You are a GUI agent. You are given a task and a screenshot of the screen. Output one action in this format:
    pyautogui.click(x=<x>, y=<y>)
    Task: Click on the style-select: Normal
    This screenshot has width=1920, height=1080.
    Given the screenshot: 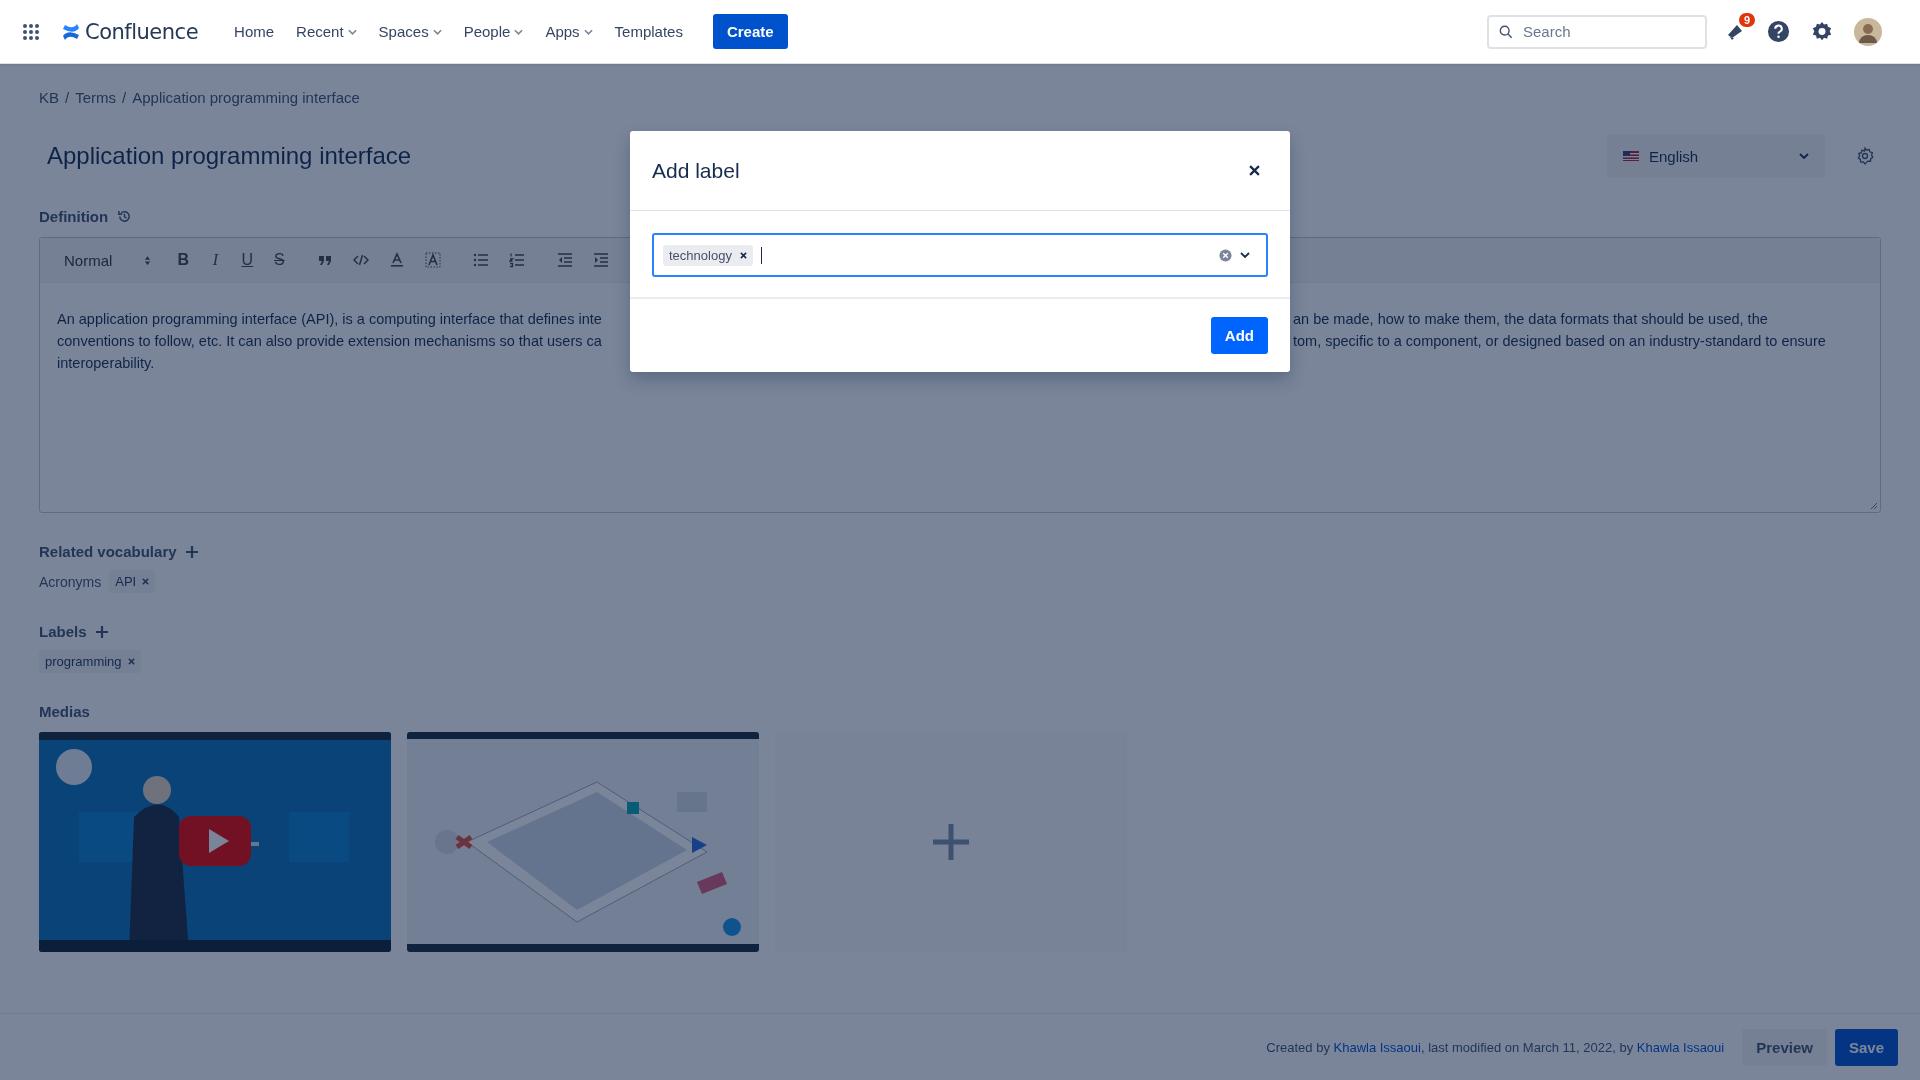 What is the action you would take?
    pyautogui.click(x=108, y=260)
    